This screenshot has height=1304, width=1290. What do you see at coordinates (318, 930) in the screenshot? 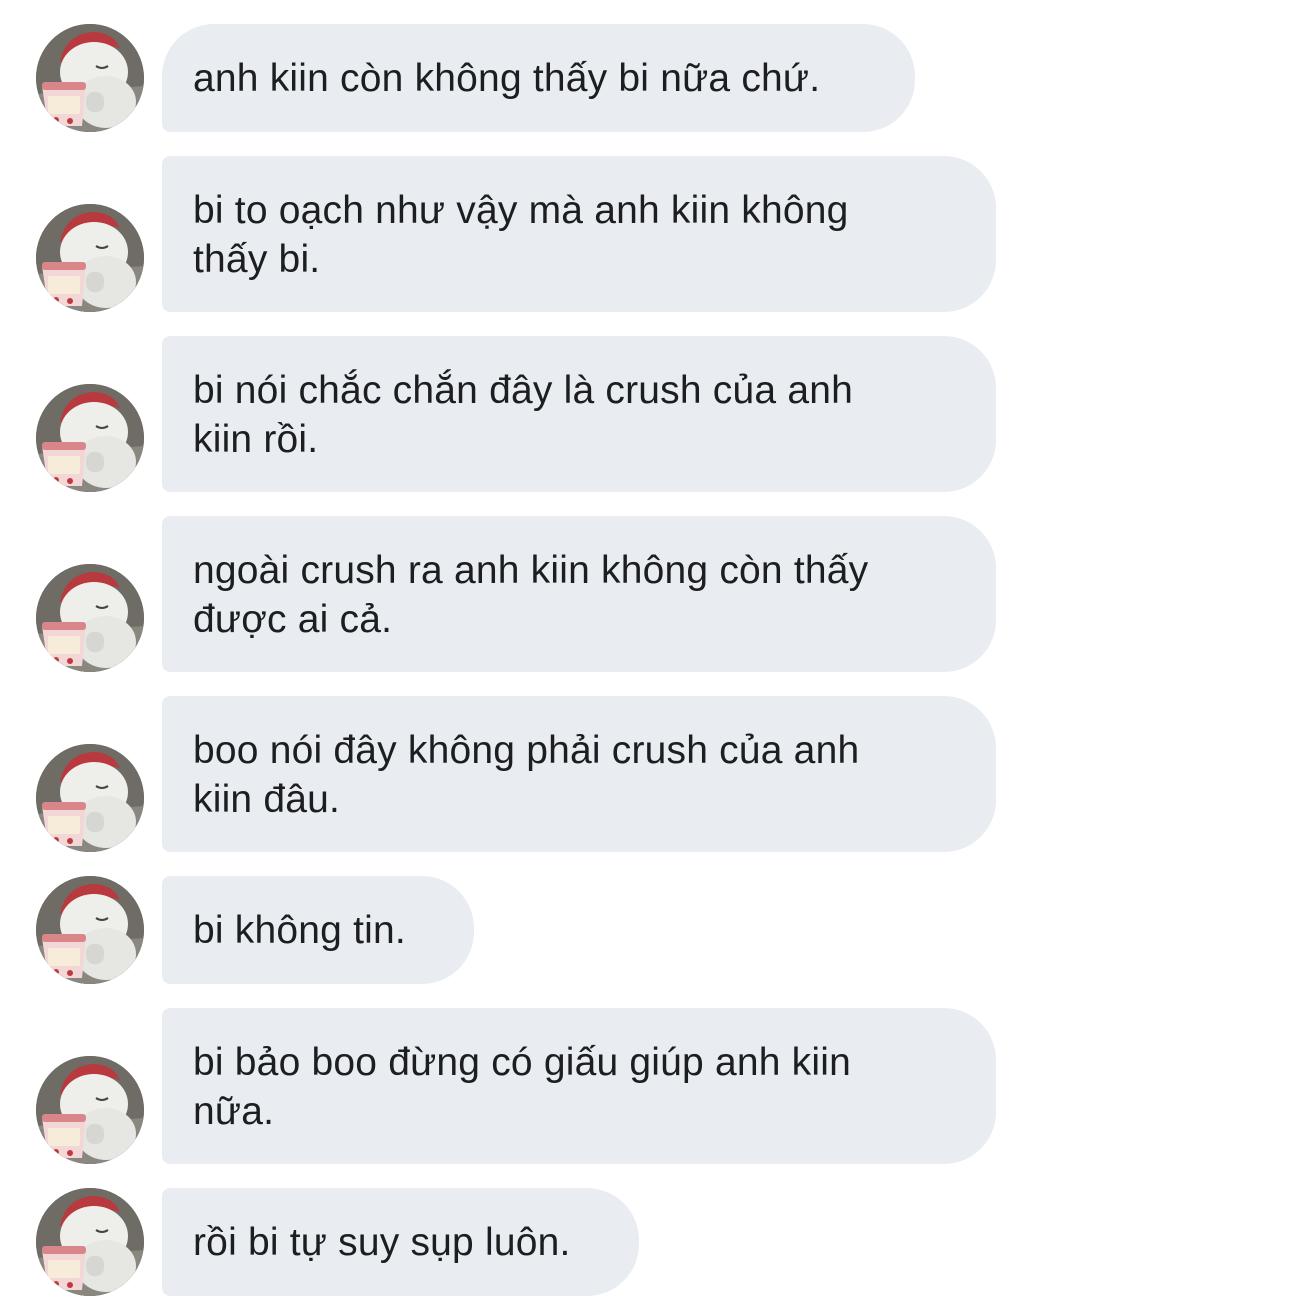
I see `message-bubble: bi không tin.` at bounding box center [318, 930].